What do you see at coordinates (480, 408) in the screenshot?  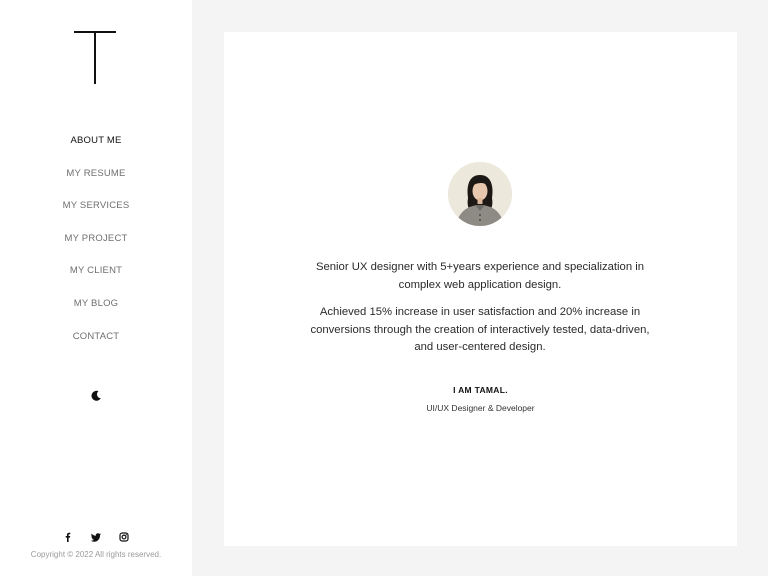 I see `profile-role: UI/UX Designer & Developer` at bounding box center [480, 408].